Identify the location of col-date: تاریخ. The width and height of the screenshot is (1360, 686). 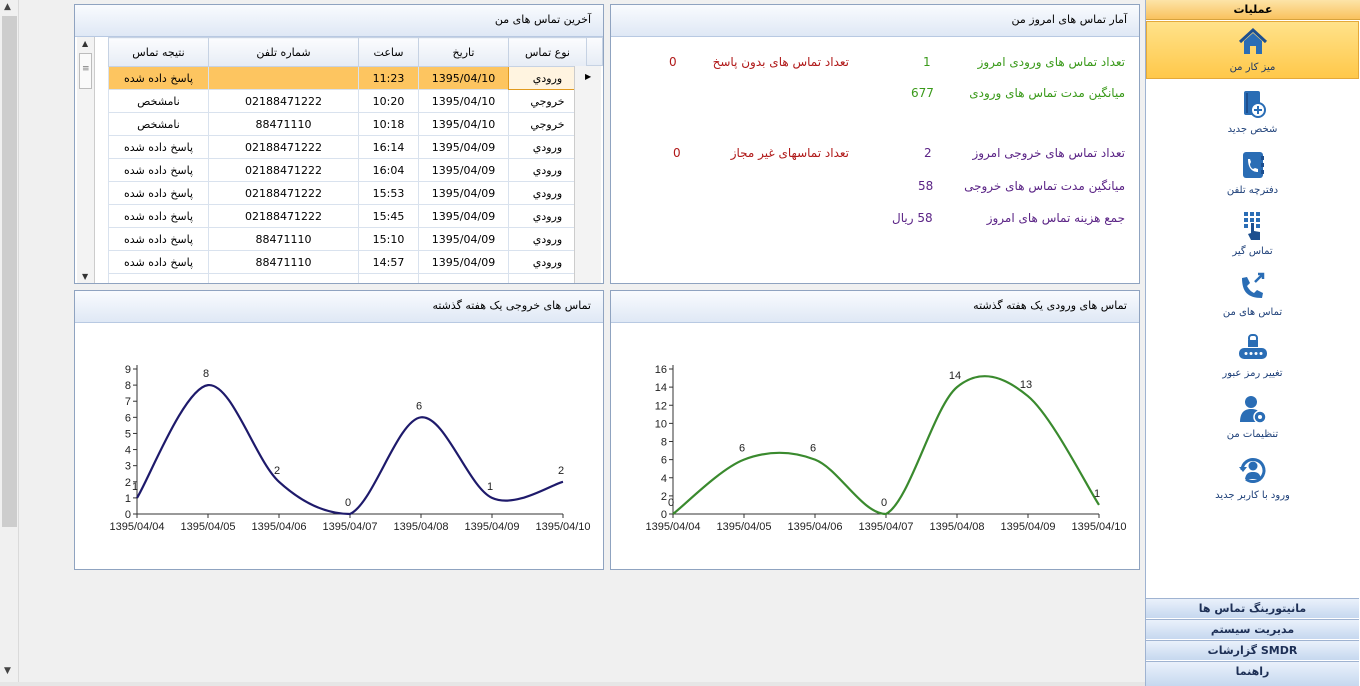
(463, 52).